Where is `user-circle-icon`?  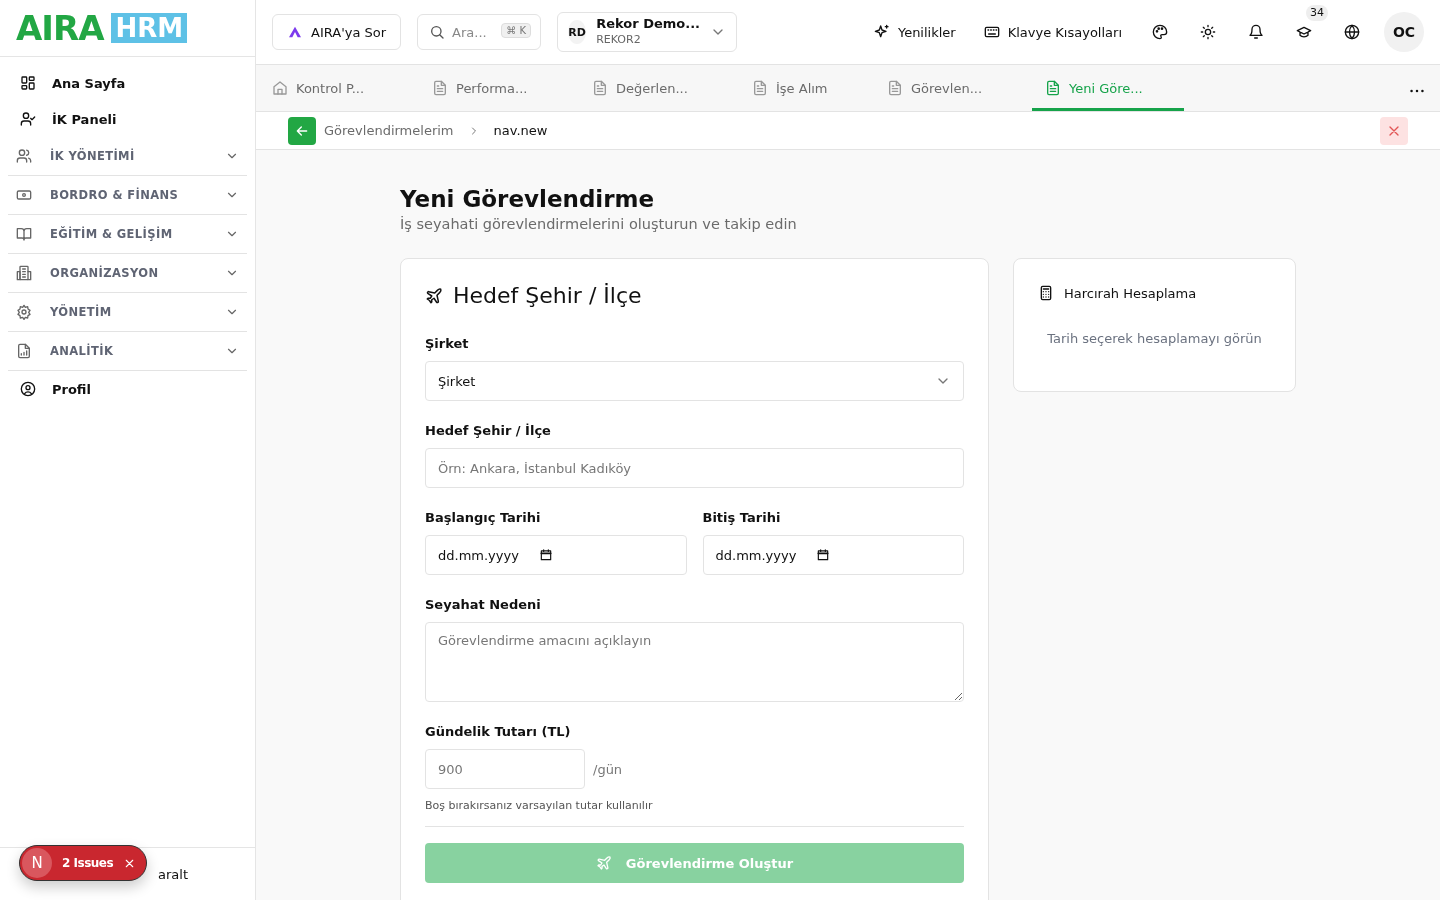 user-circle-icon is located at coordinates (28, 389).